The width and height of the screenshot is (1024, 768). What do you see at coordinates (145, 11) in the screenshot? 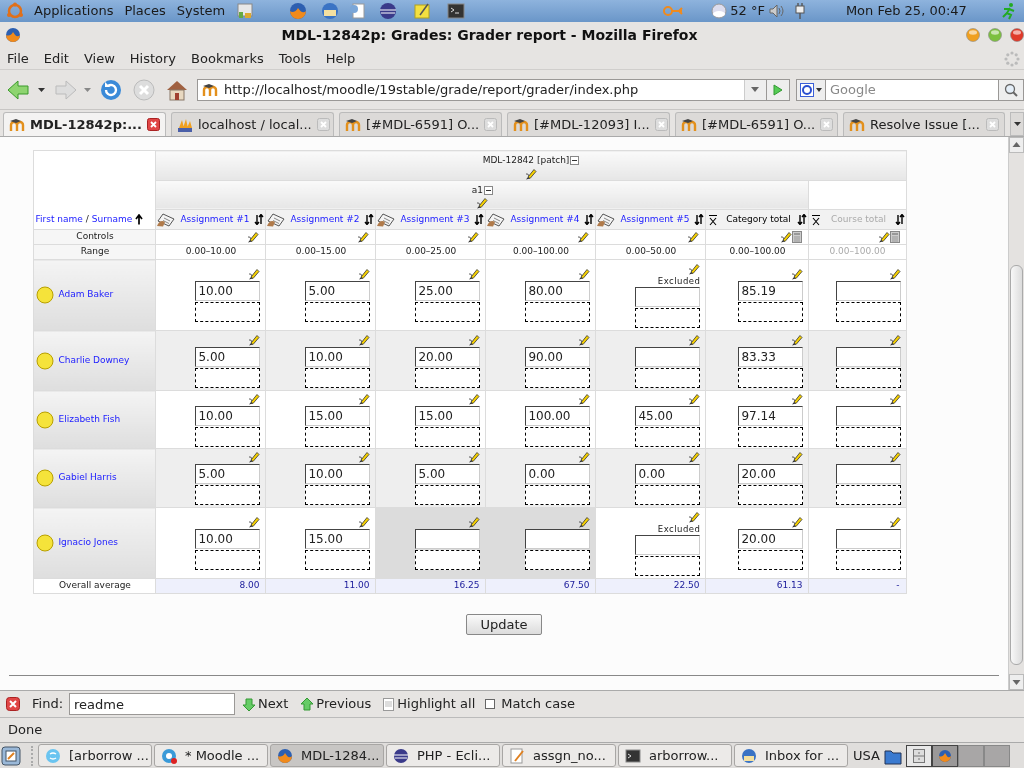
I see `panel-menu: Places` at bounding box center [145, 11].